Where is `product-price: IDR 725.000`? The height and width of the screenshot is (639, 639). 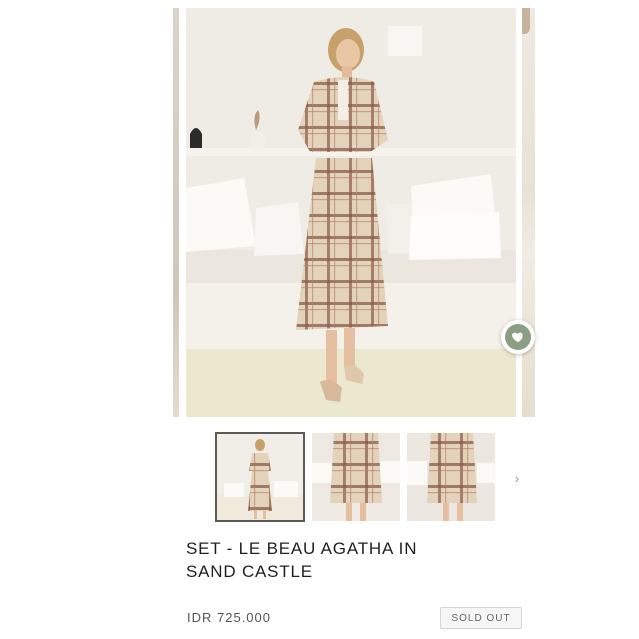 product-price: IDR 725.000 is located at coordinates (229, 617).